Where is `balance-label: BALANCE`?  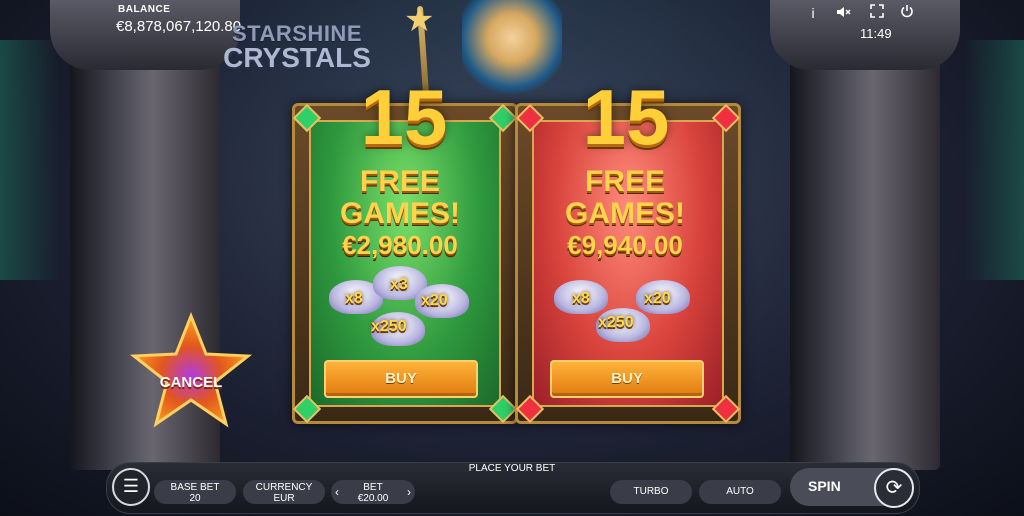 balance-label: BALANCE is located at coordinates (144, 9).